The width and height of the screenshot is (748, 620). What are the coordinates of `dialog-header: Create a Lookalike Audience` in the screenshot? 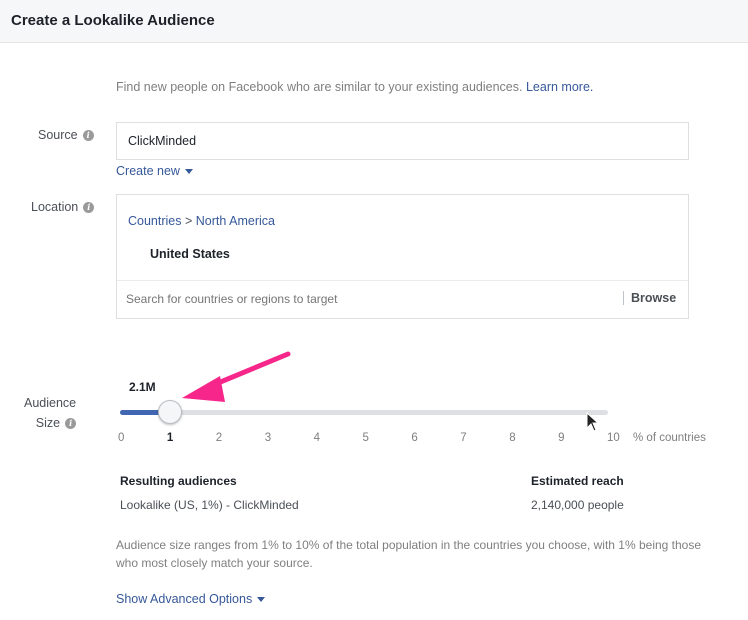 It's located at (374, 21).